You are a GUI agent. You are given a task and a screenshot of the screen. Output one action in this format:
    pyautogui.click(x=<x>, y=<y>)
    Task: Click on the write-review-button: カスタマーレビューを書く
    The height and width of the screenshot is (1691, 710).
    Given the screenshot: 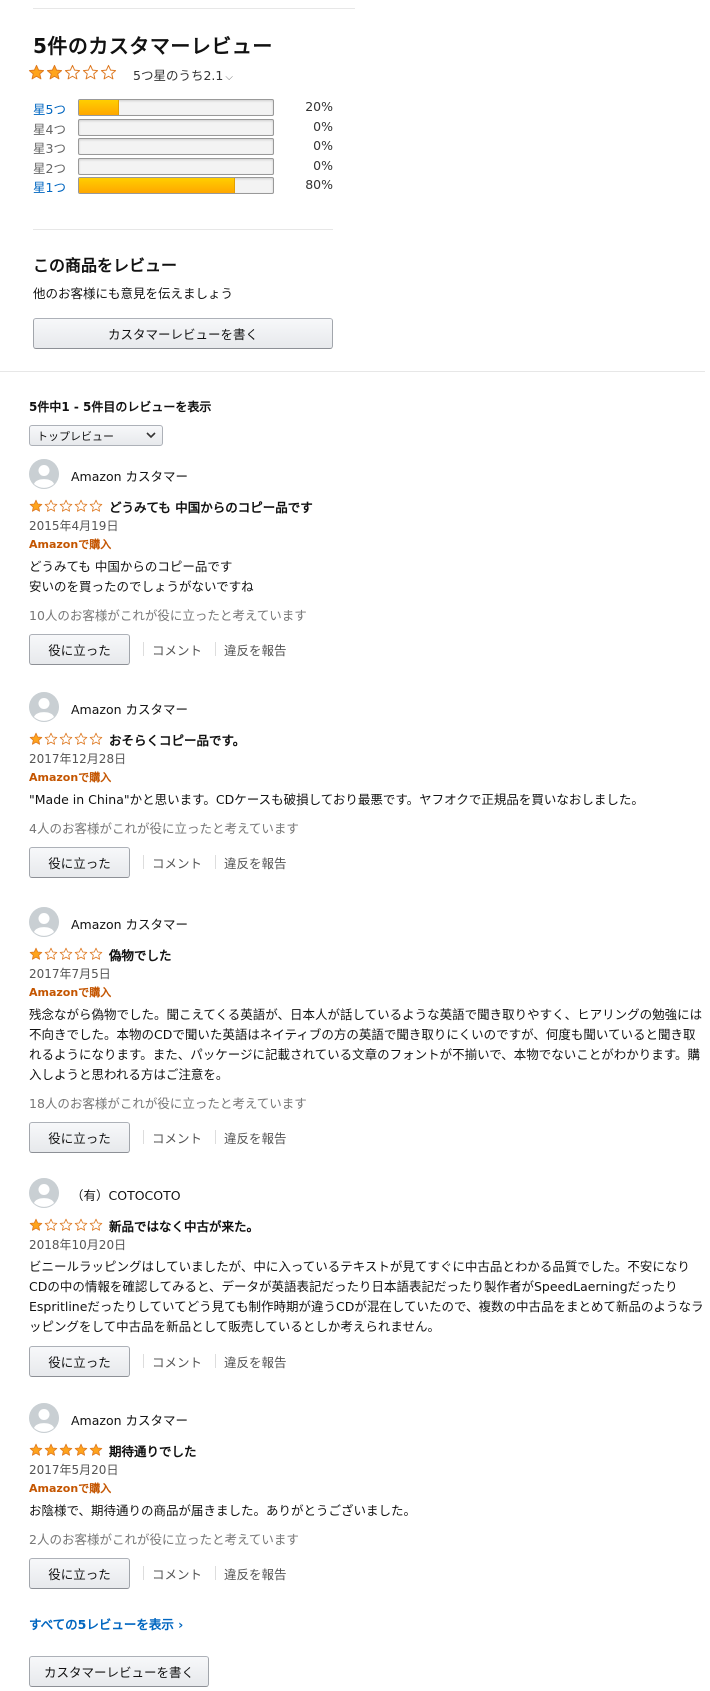 What is the action you would take?
    pyautogui.click(x=183, y=333)
    